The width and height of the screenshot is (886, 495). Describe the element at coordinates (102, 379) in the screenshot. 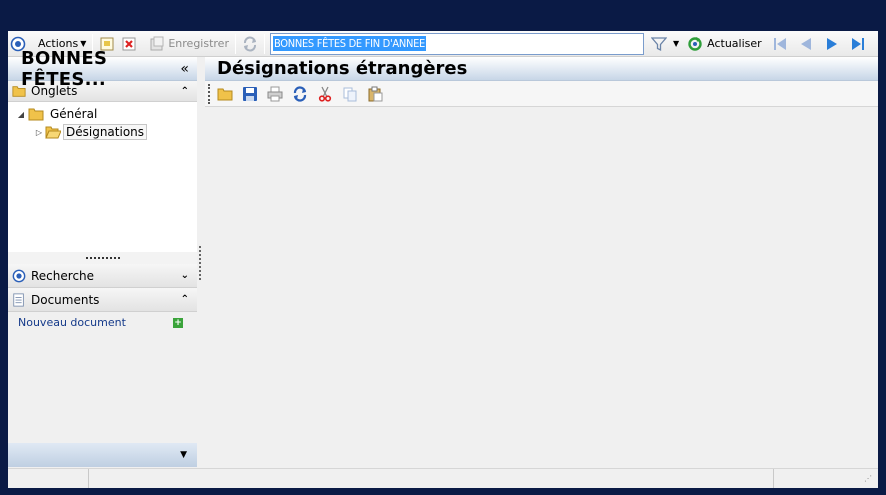

I see `documents-panel: Nouveau document +` at that location.